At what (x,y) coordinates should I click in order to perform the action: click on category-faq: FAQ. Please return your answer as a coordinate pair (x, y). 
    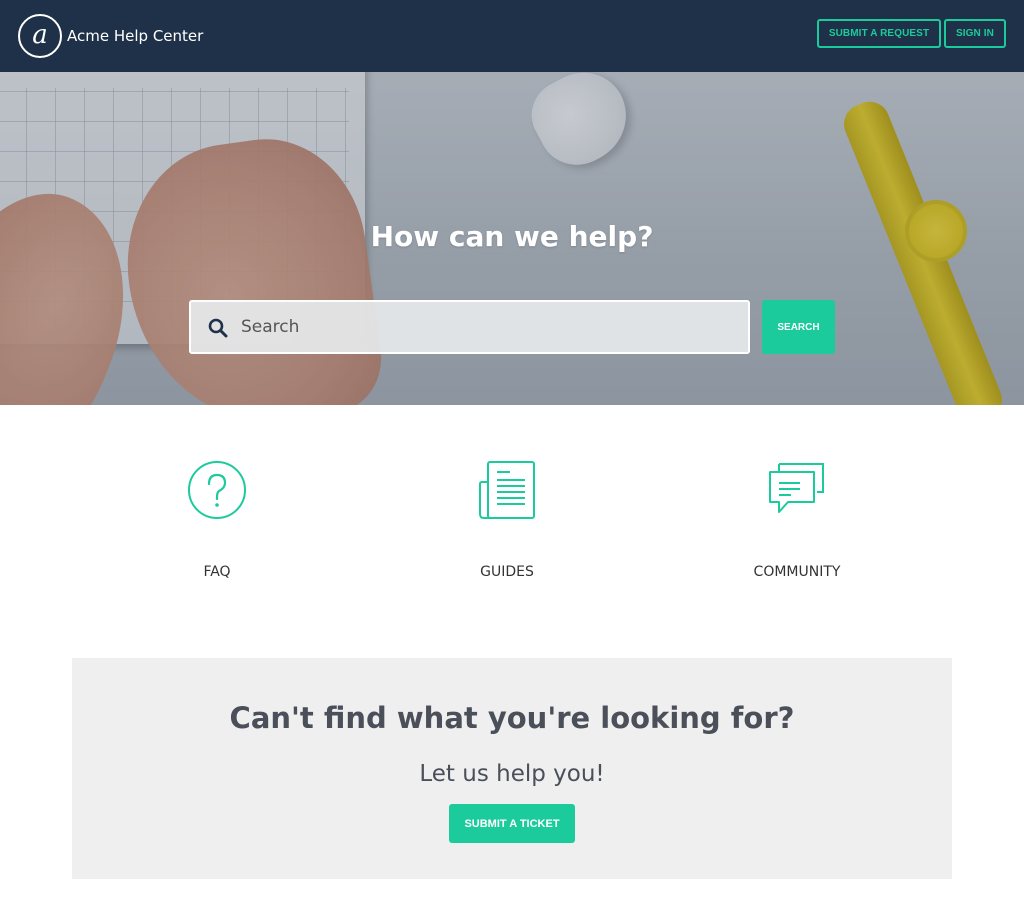
    Looking at the image, I should click on (217, 521).